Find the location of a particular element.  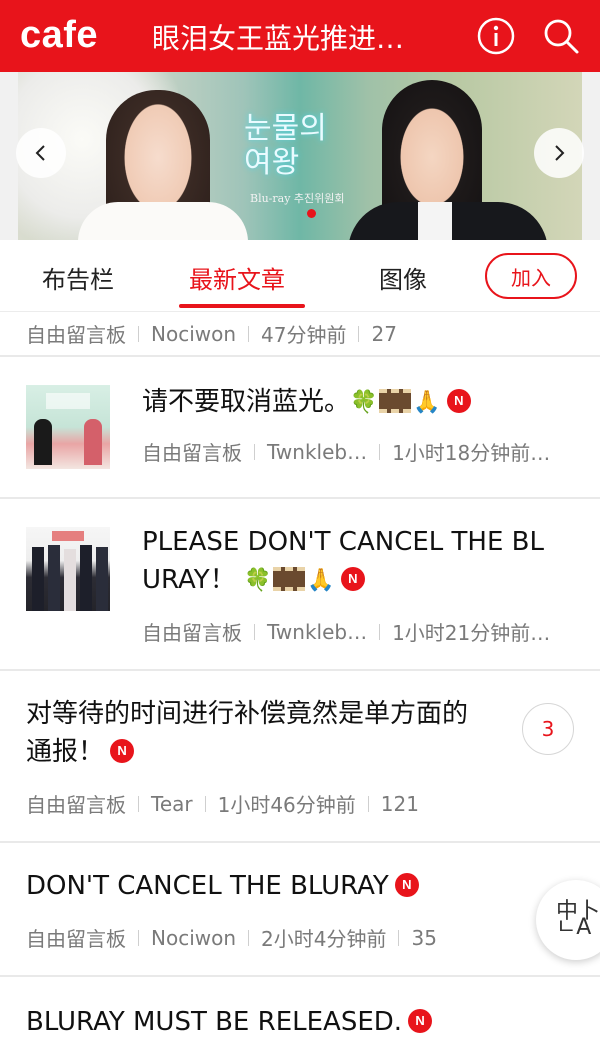

translate-icon: 中卜 ㄴA is located at coordinates (578, 919).